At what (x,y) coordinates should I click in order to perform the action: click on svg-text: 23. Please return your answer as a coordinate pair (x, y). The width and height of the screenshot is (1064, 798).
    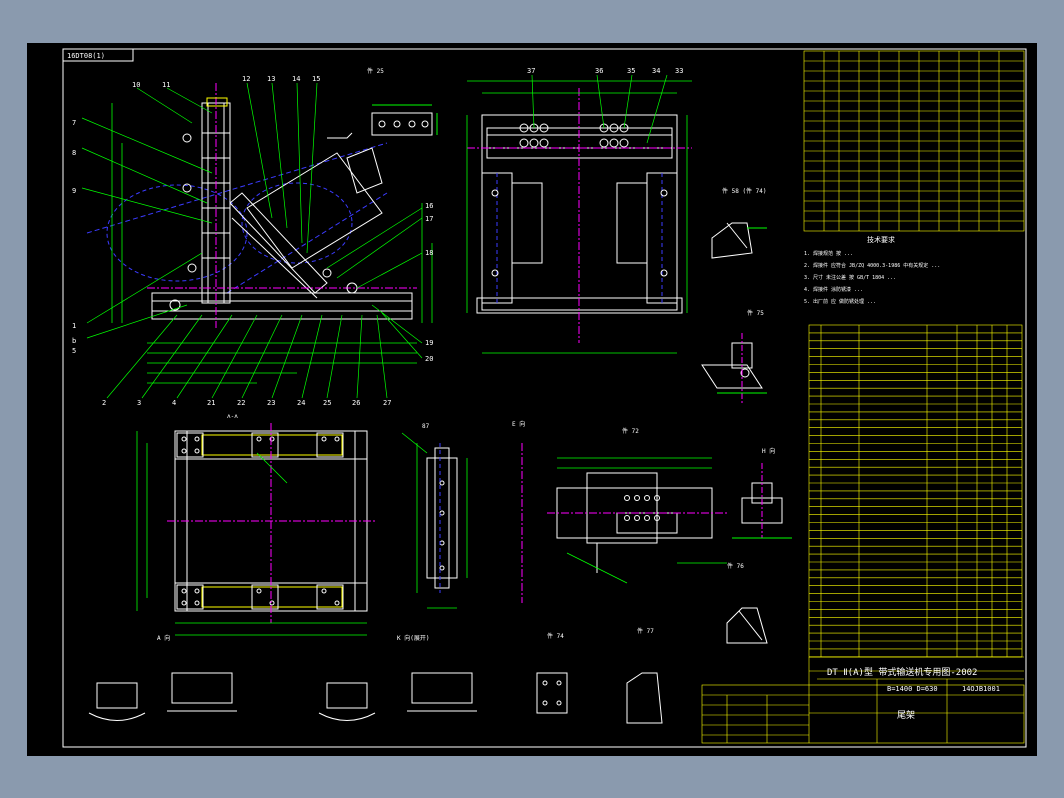
    Looking at the image, I should click on (271, 403).